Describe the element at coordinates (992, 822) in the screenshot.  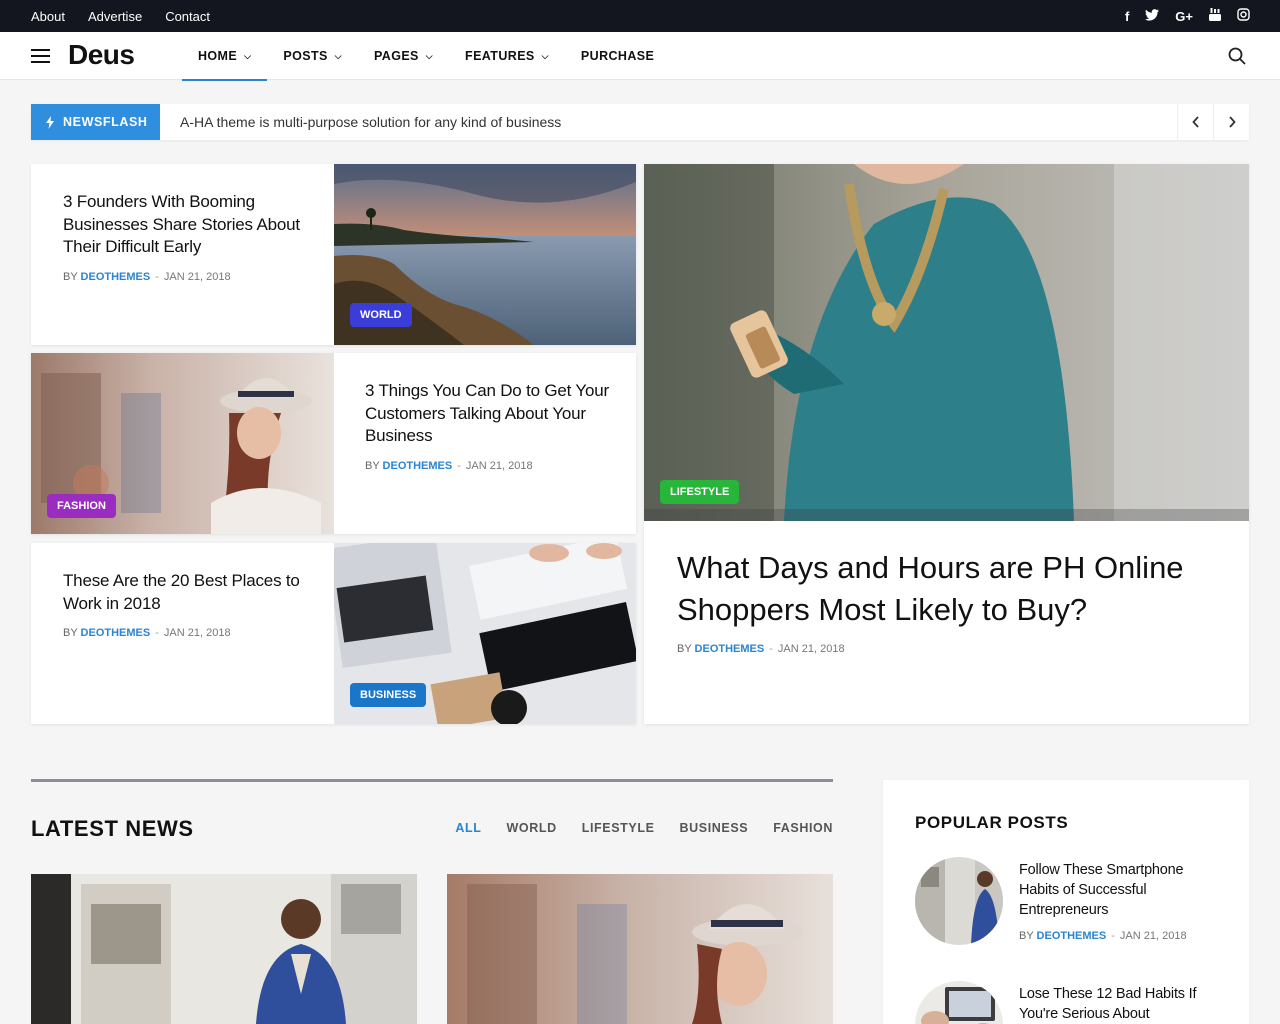
I see `popular-posts-title: POPULAR POSTS` at that location.